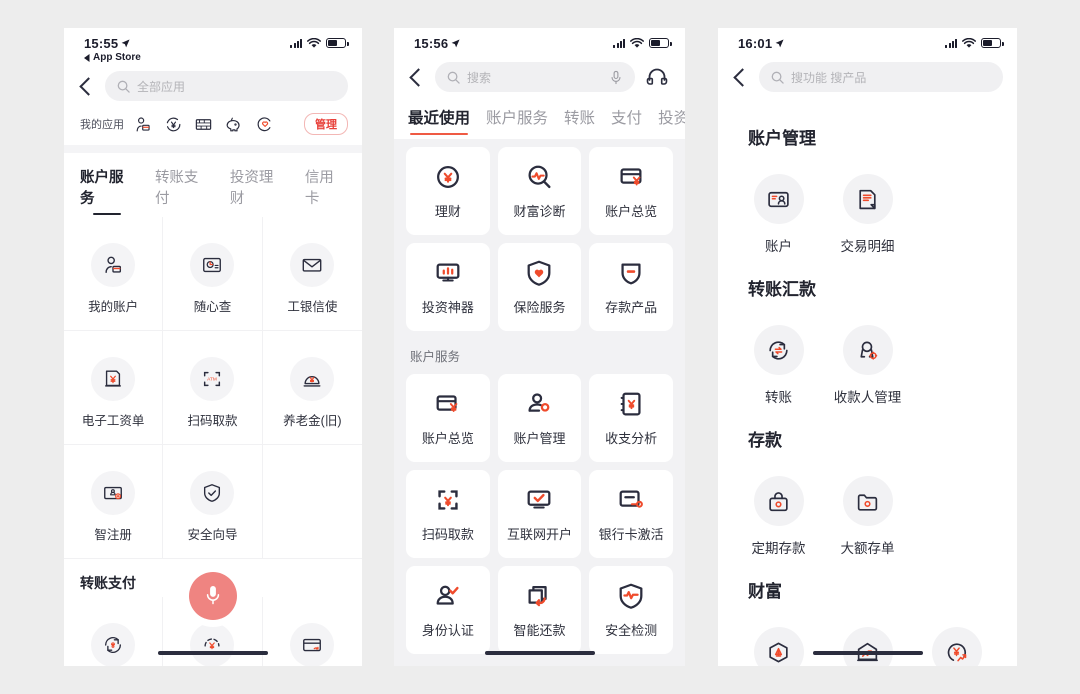  I want to click on voice-assistant-button, so click(213, 596).